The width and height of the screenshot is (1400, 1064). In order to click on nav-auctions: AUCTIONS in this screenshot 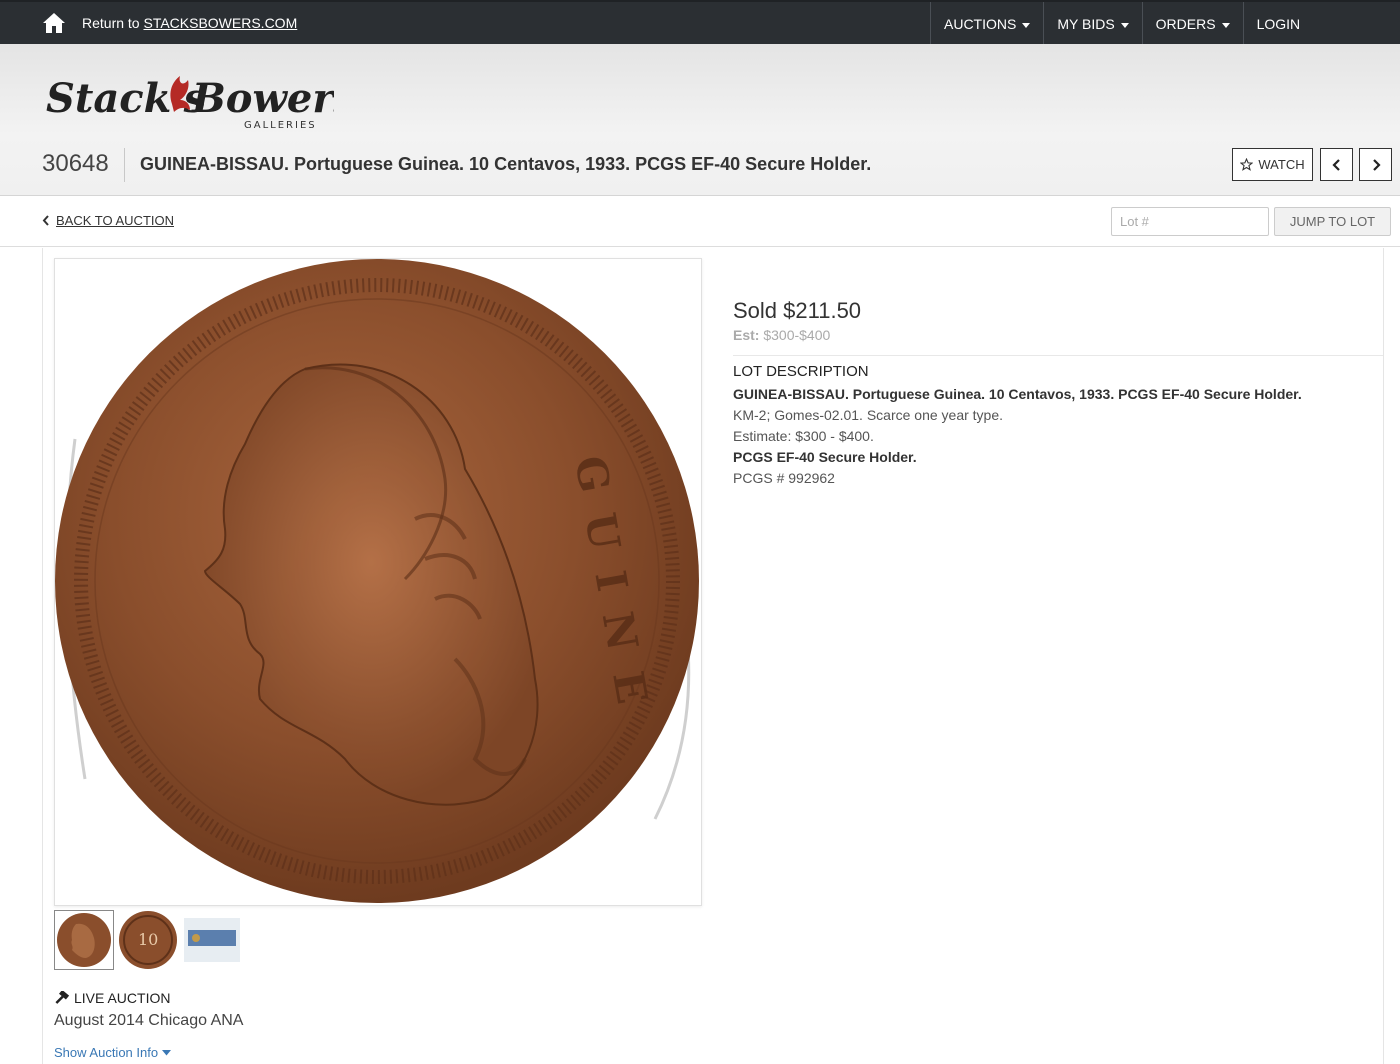, I will do `click(986, 24)`.